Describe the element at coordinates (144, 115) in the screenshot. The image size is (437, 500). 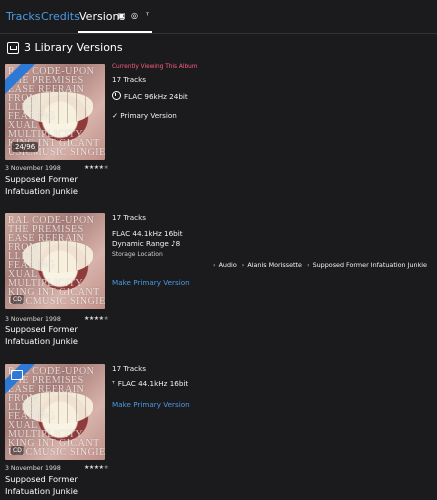
I see `primary-version-label: ✓ Primary Version` at that location.